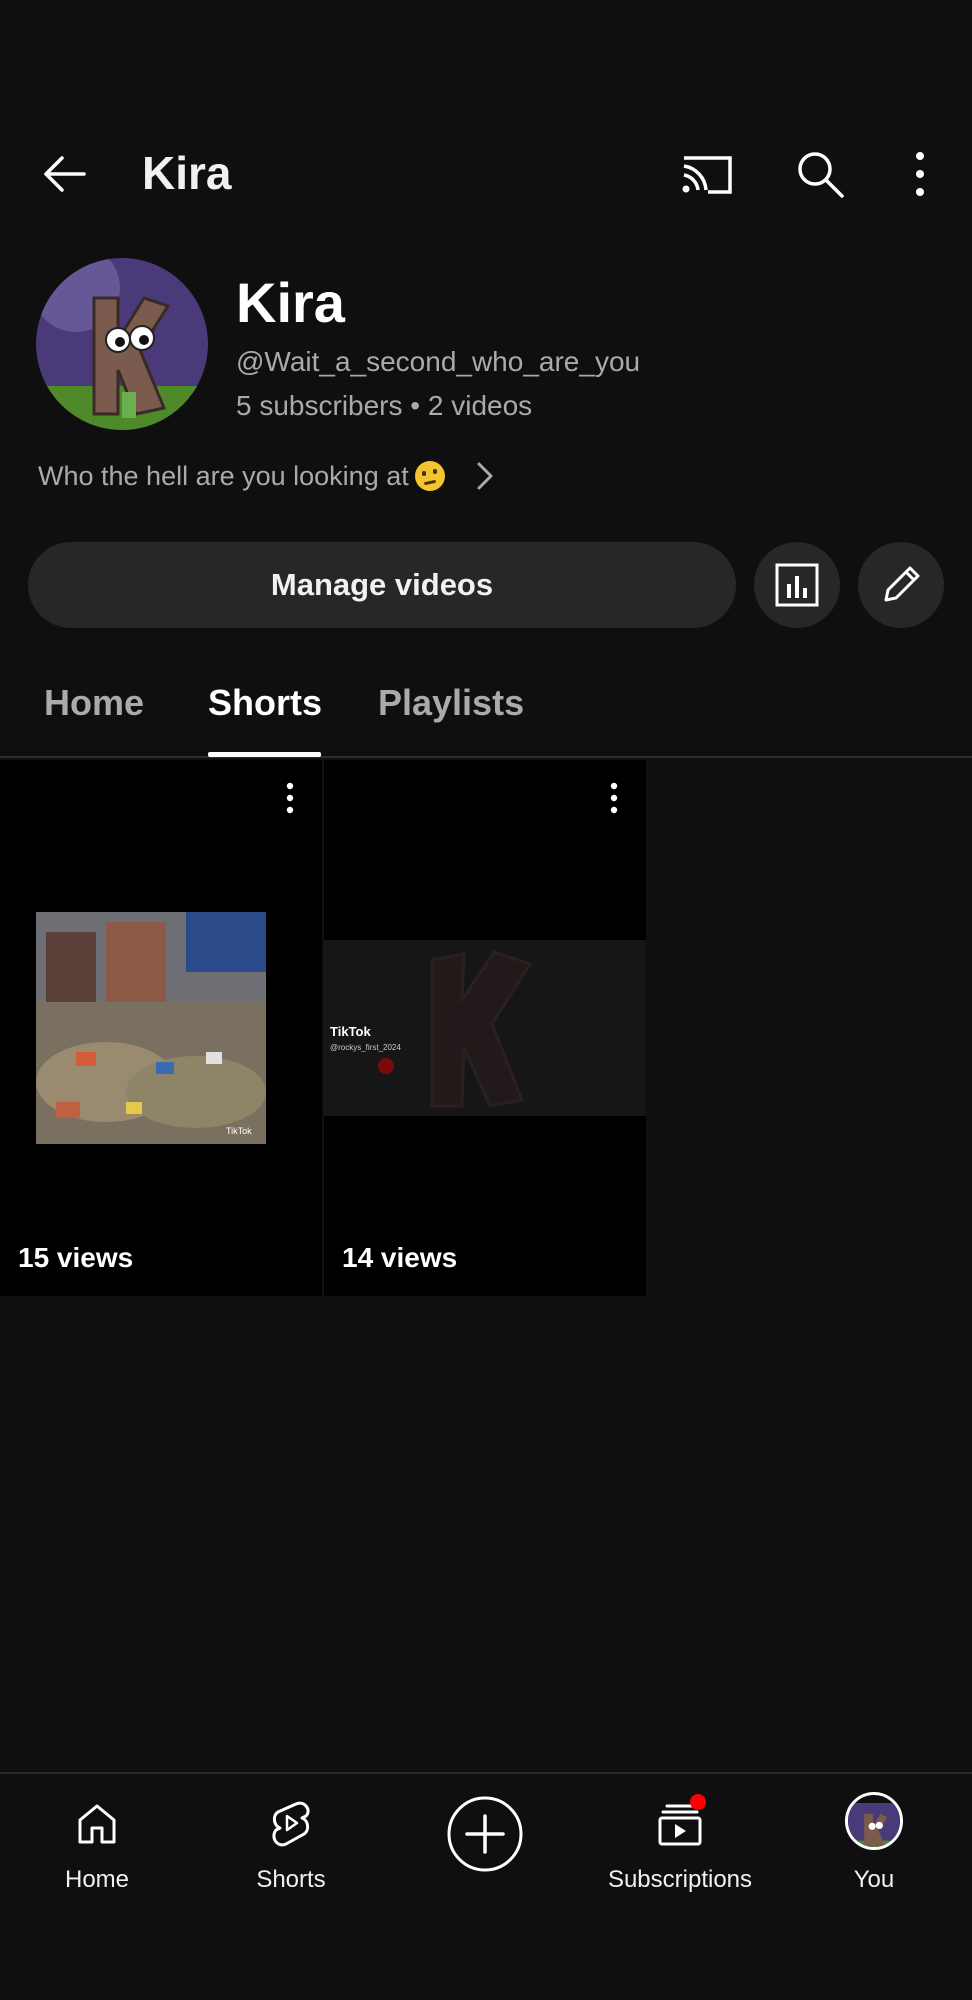 This screenshot has width=972, height=2000. What do you see at coordinates (264, 754) in the screenshot?
I see `active-tab-indicator` at bounding box center [264, 754].